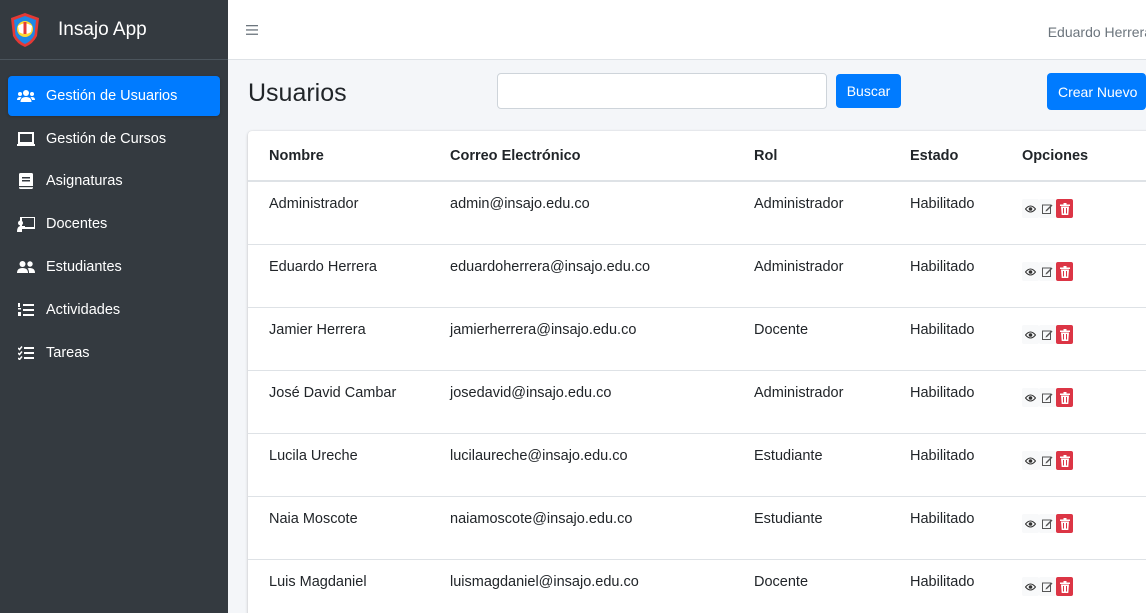 This screenshot has height=613, width=1146. Describe the element at coordinates (26, 310) in the screenshot. I see `list-ol-icon` at that location.